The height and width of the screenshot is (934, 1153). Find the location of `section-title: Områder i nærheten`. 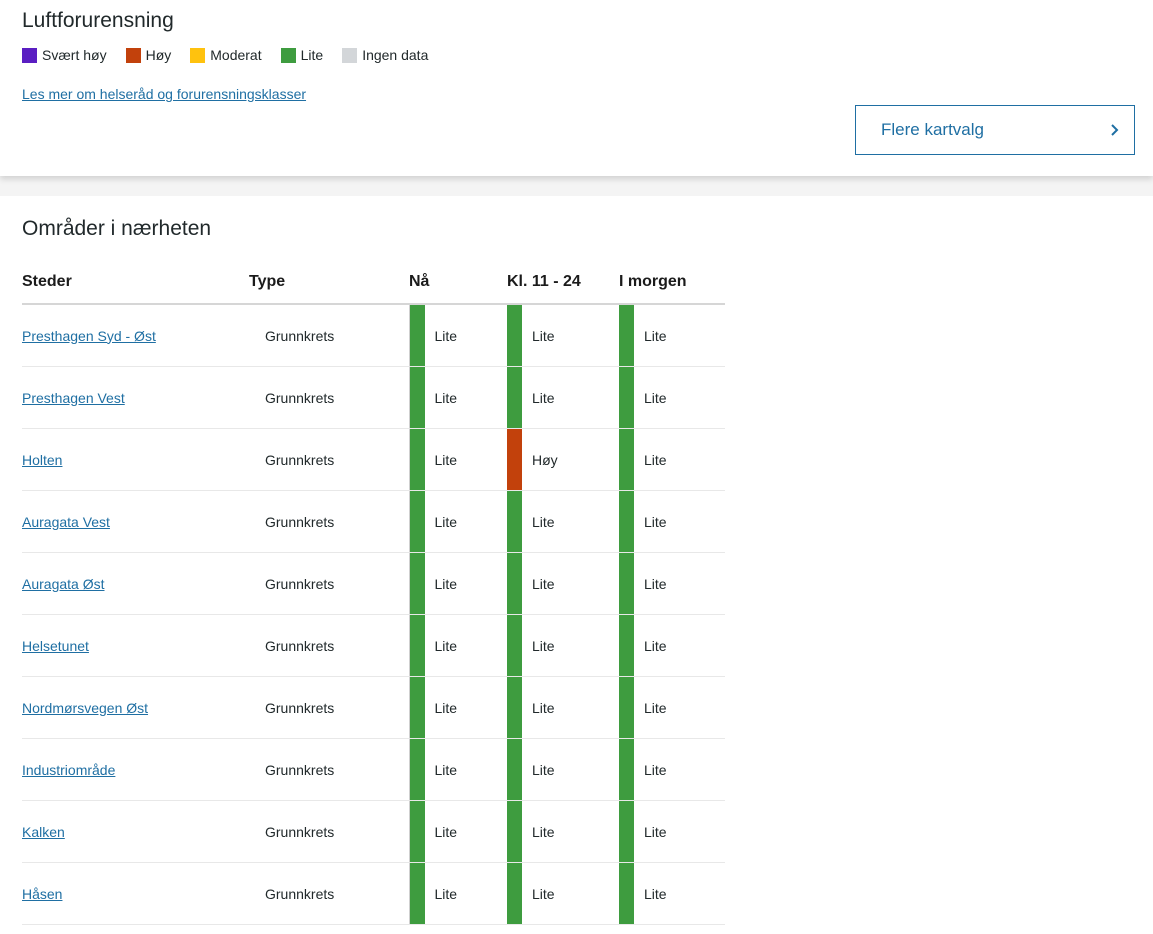

section-title: Områder i nærheten is located at coordinates (117, 228).